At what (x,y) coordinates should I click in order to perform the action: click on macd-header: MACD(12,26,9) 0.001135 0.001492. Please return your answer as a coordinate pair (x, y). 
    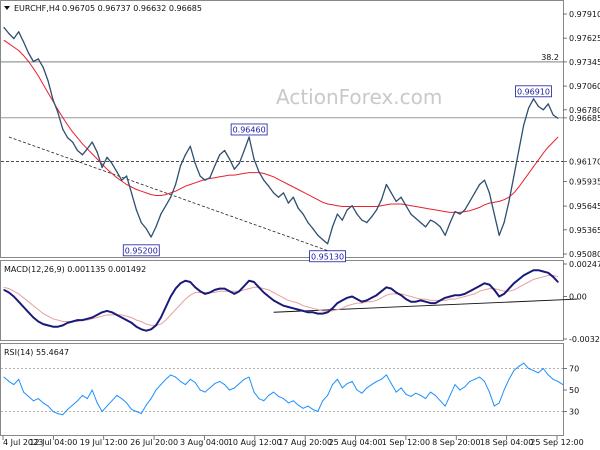
    Looking at the image, I should click on (75, 269).